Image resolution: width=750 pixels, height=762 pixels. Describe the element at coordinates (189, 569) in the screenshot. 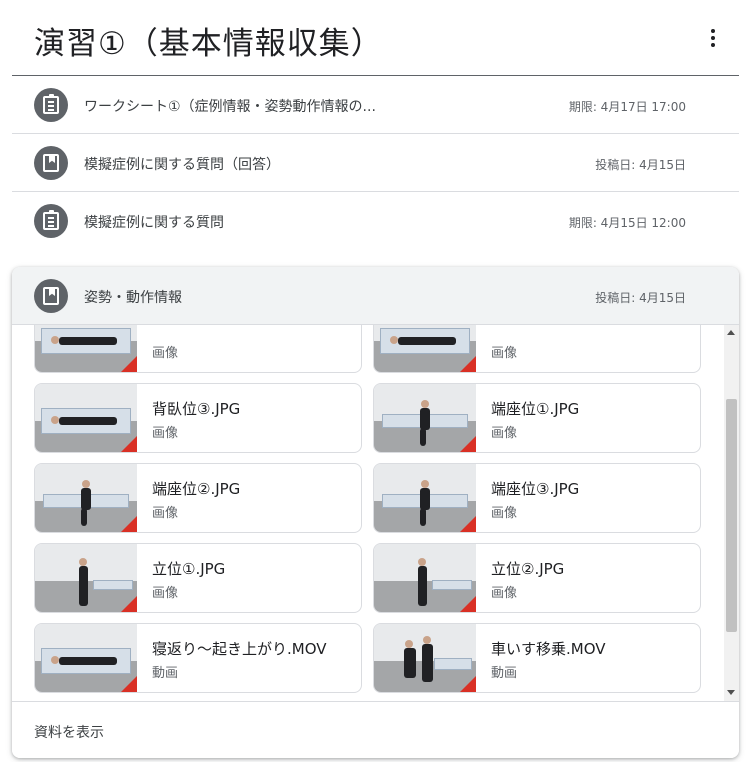

I see `attachment-name: 立位①.JPG` at that location.